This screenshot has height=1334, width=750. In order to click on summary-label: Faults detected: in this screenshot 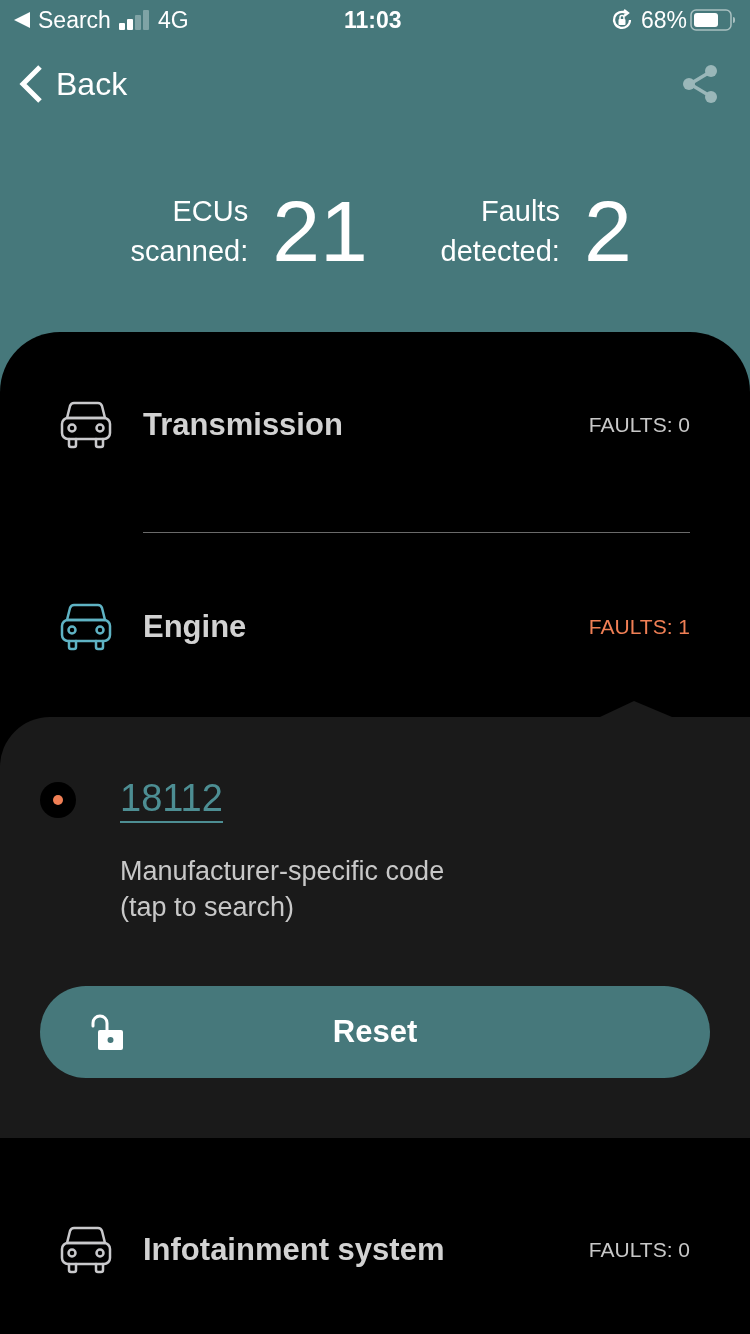, I will do `click(499, 231)`.